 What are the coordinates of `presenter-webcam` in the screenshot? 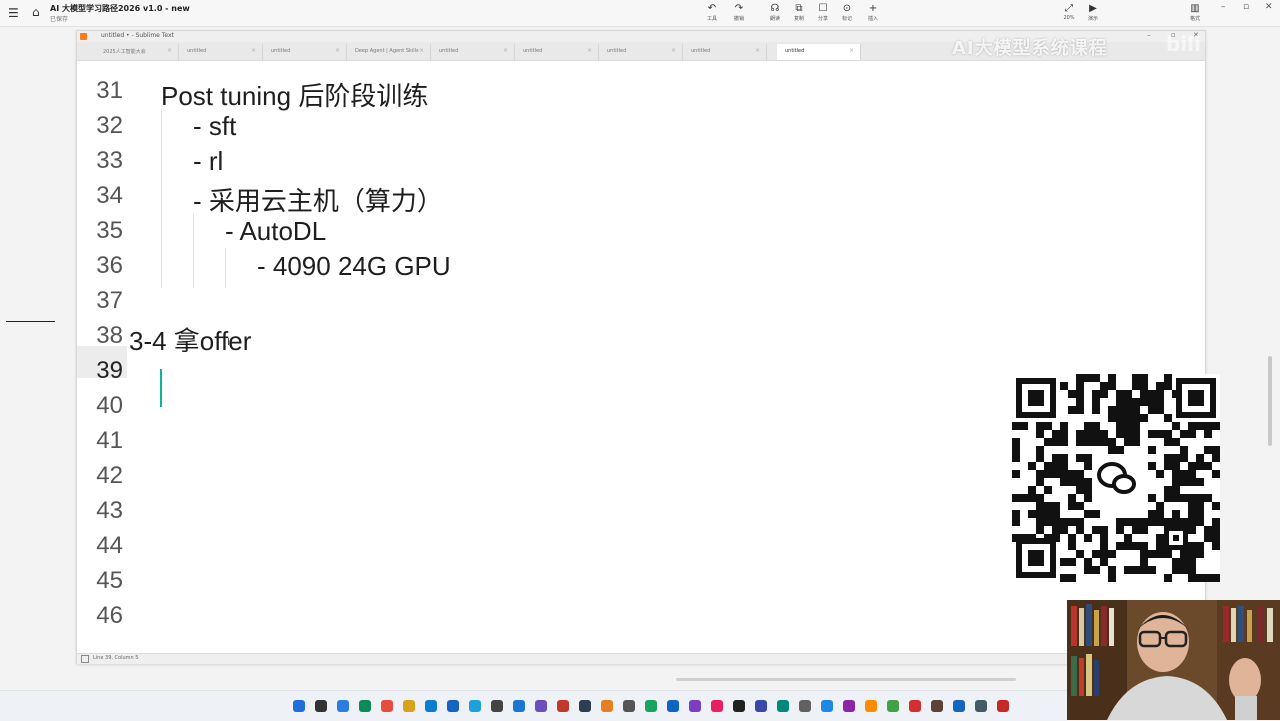 It's located at (1173, 660).